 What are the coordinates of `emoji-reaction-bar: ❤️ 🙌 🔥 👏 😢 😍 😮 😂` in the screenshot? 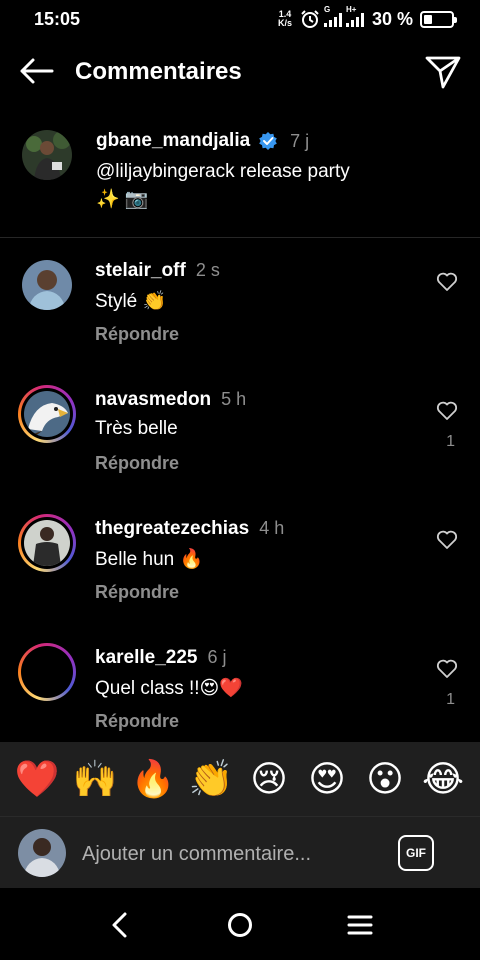 It's located at (240, 779).